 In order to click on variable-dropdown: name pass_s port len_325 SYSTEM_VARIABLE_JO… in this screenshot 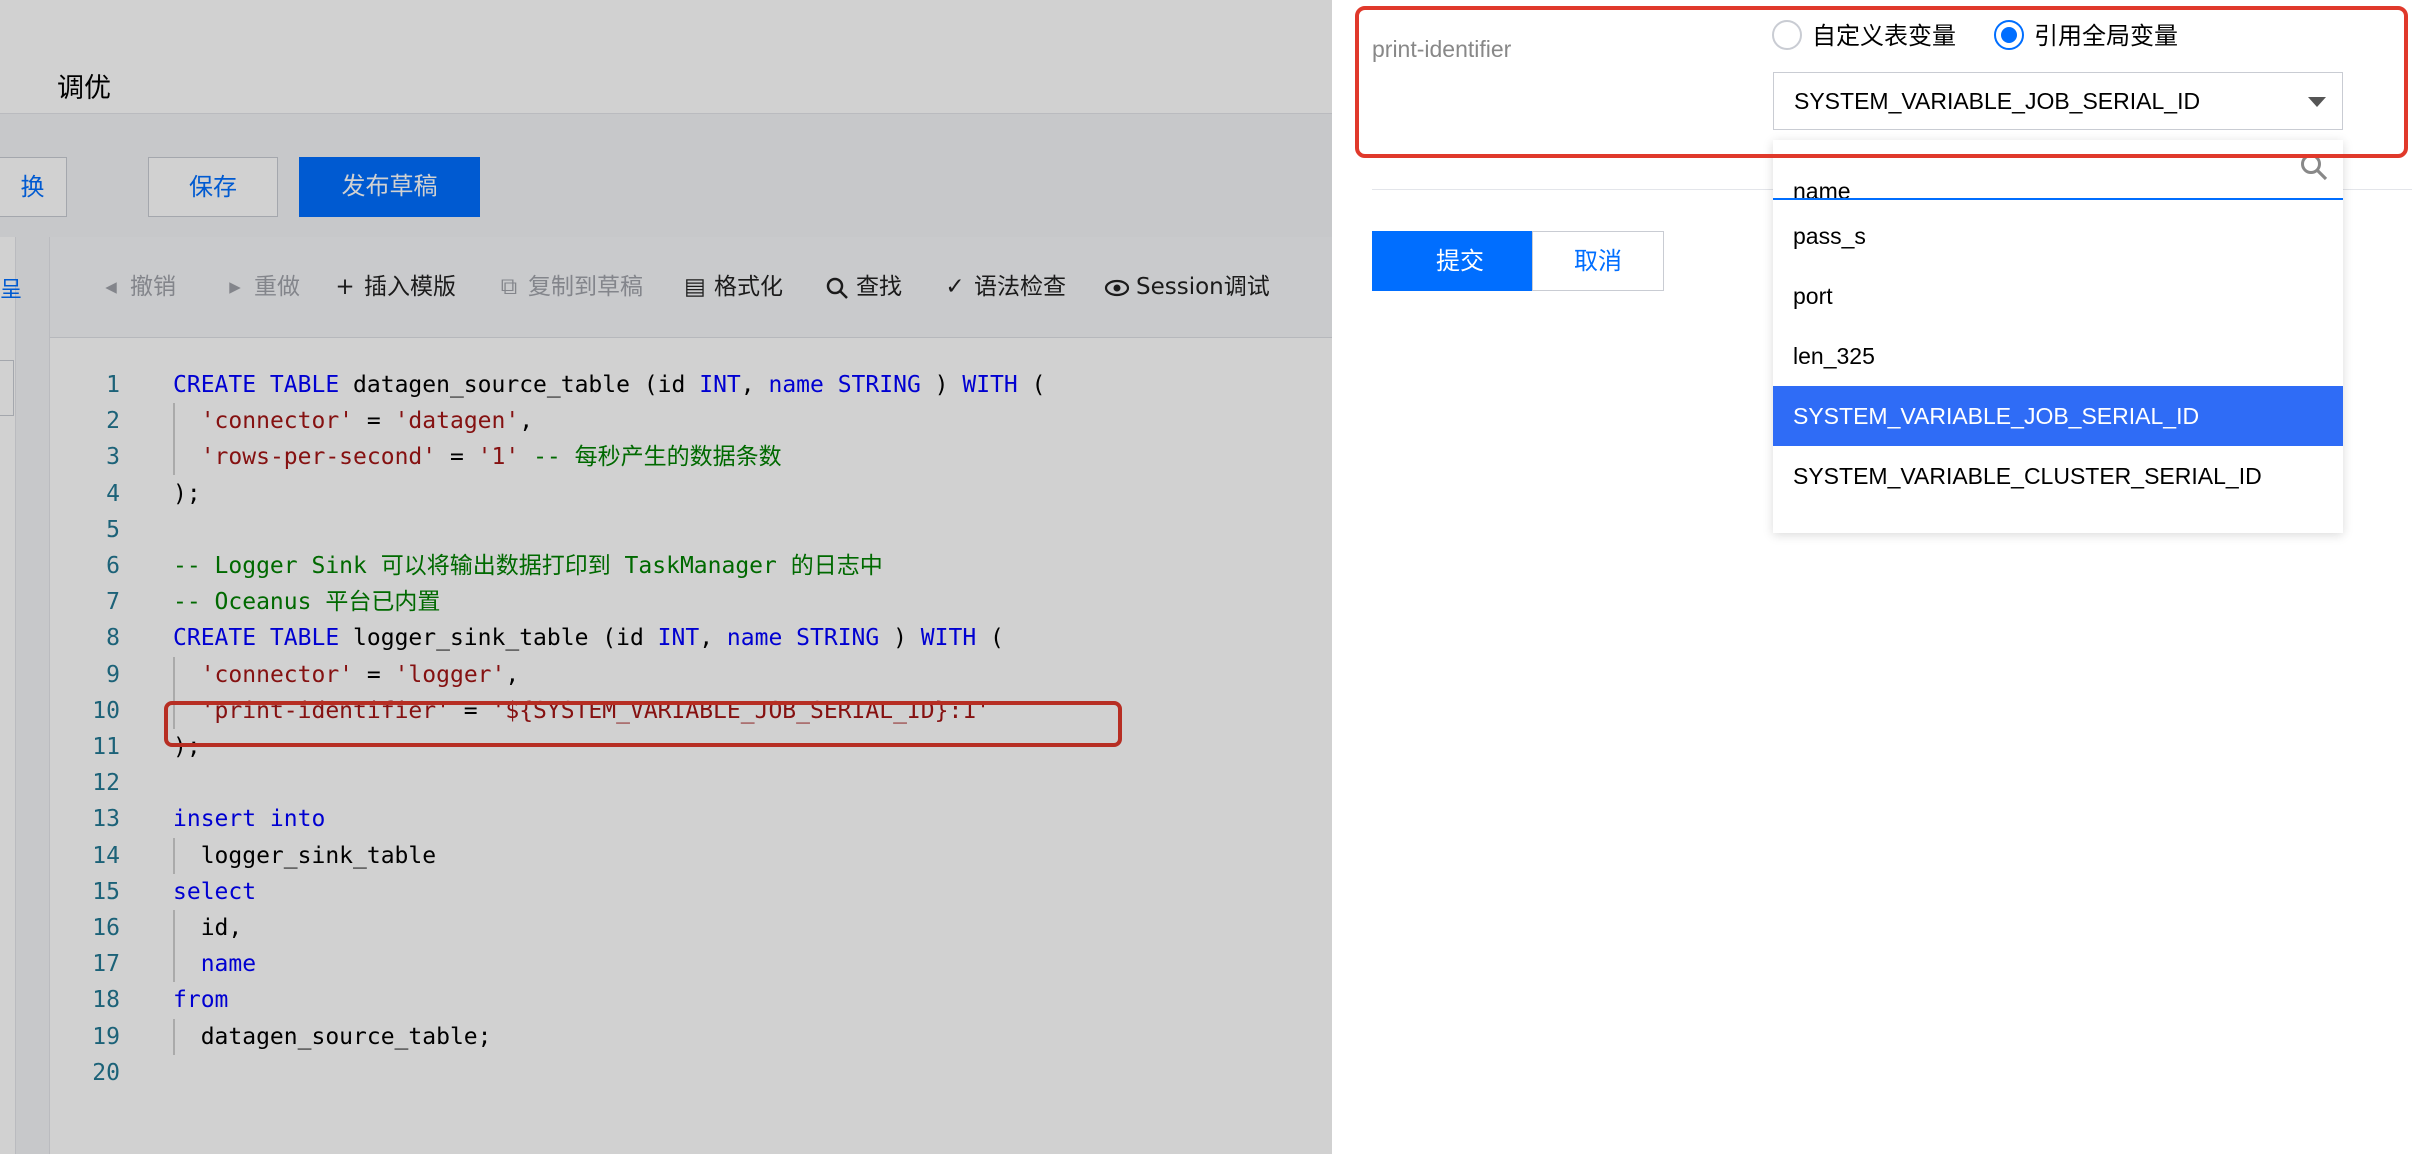, I will do `click(2058, 336)`.